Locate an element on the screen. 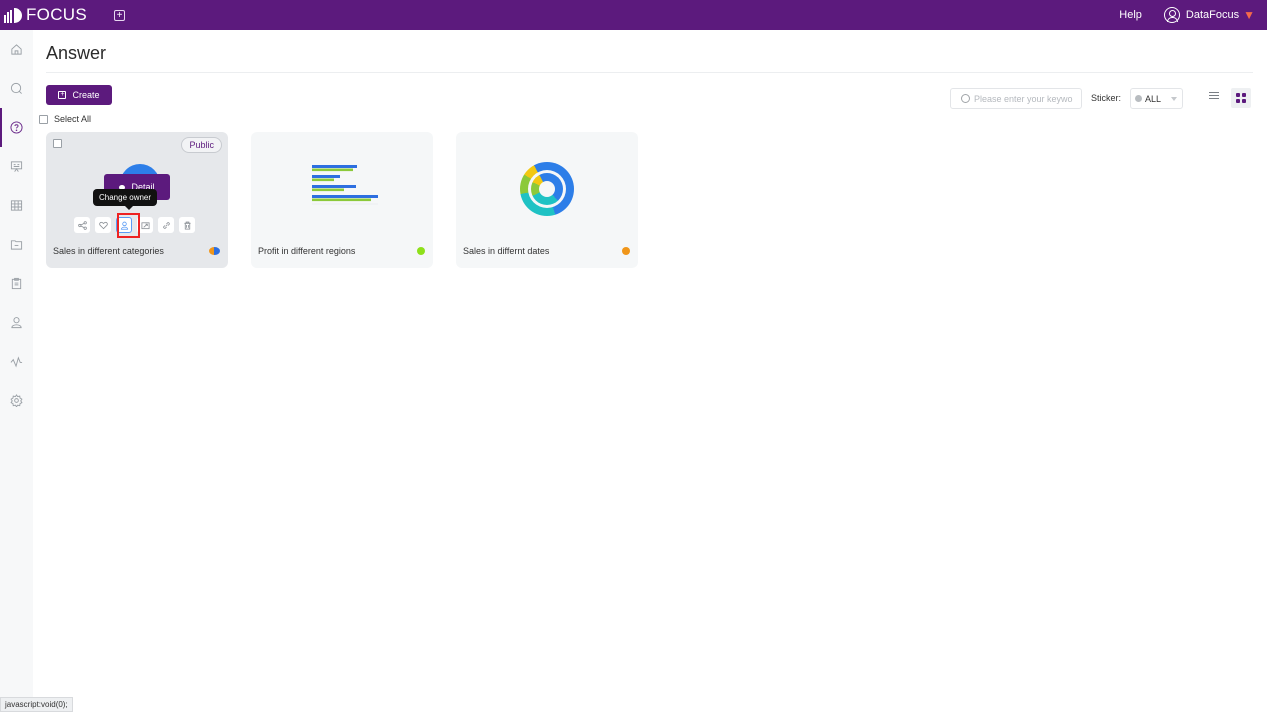 The image size is (1267, 712). select-all-label: Select All is located at coordinates (73, 119).